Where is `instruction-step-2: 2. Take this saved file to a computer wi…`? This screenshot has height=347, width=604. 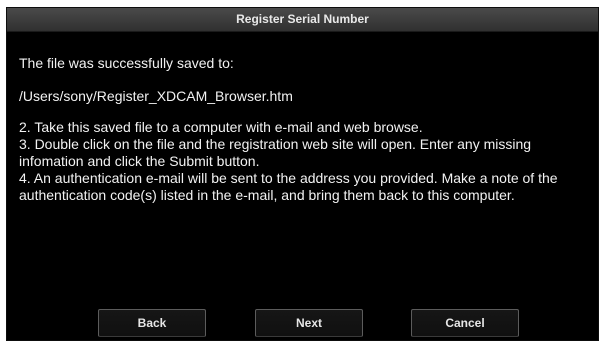 instruction-step-2: 2. Take this saved file to a computer wi… is located at coordinates (221, 127).